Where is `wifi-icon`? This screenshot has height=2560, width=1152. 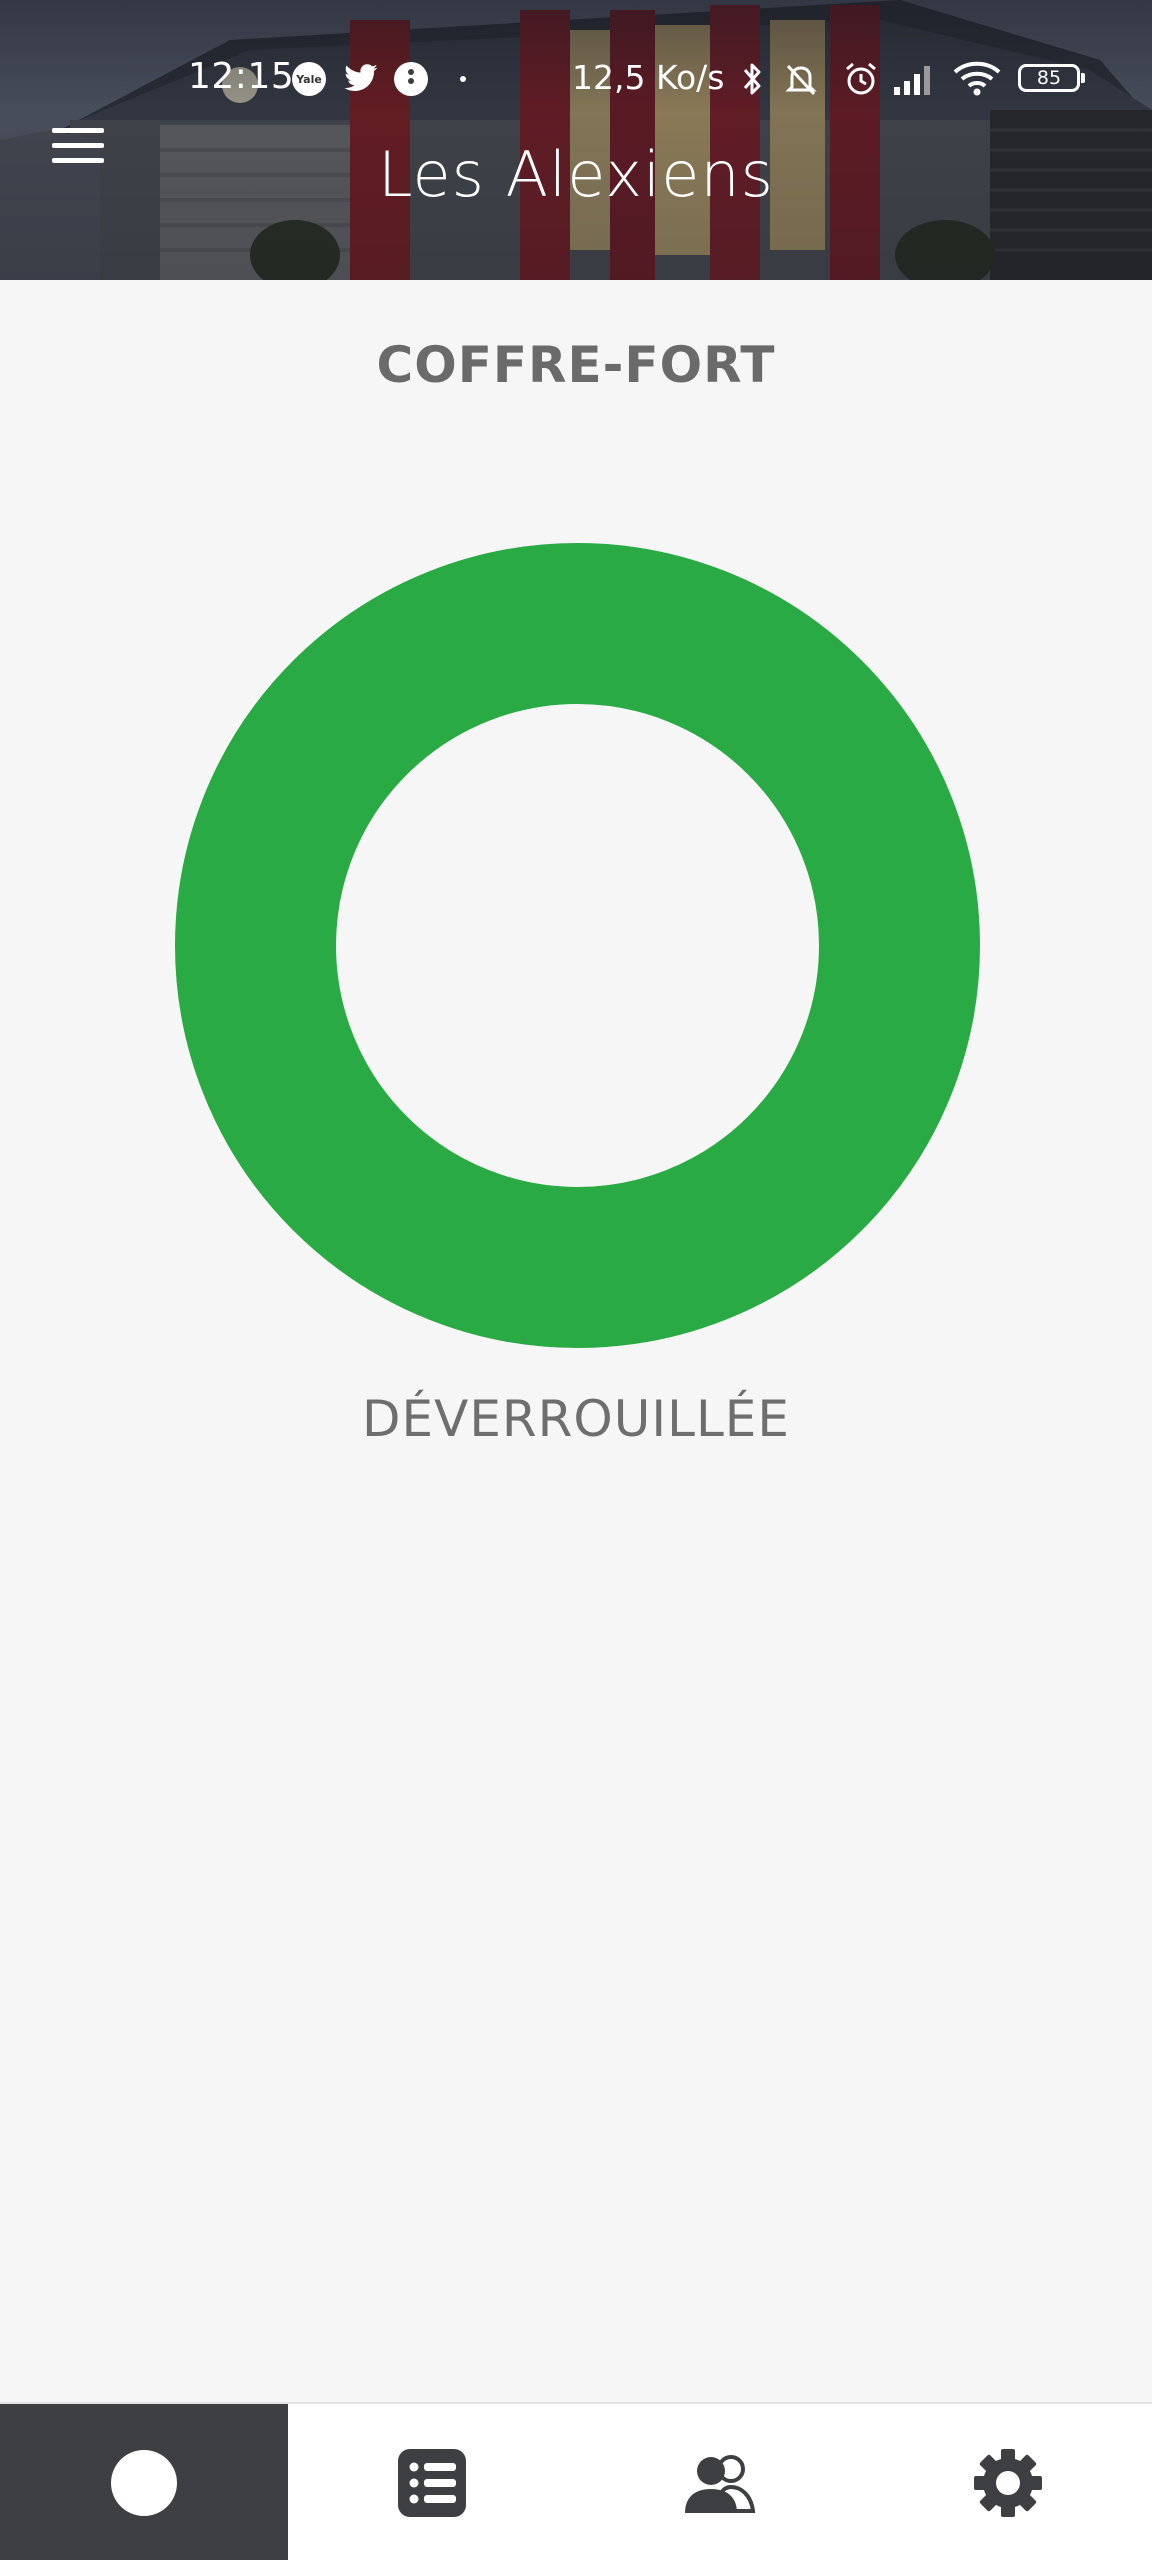
wifi-icon is located at coordinates (977, 79).